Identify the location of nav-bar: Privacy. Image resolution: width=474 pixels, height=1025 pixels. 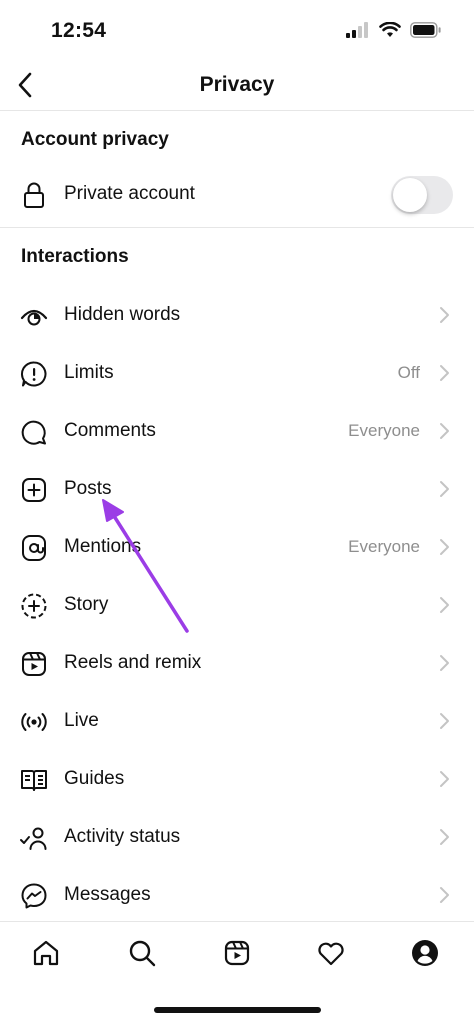
(237, 85).